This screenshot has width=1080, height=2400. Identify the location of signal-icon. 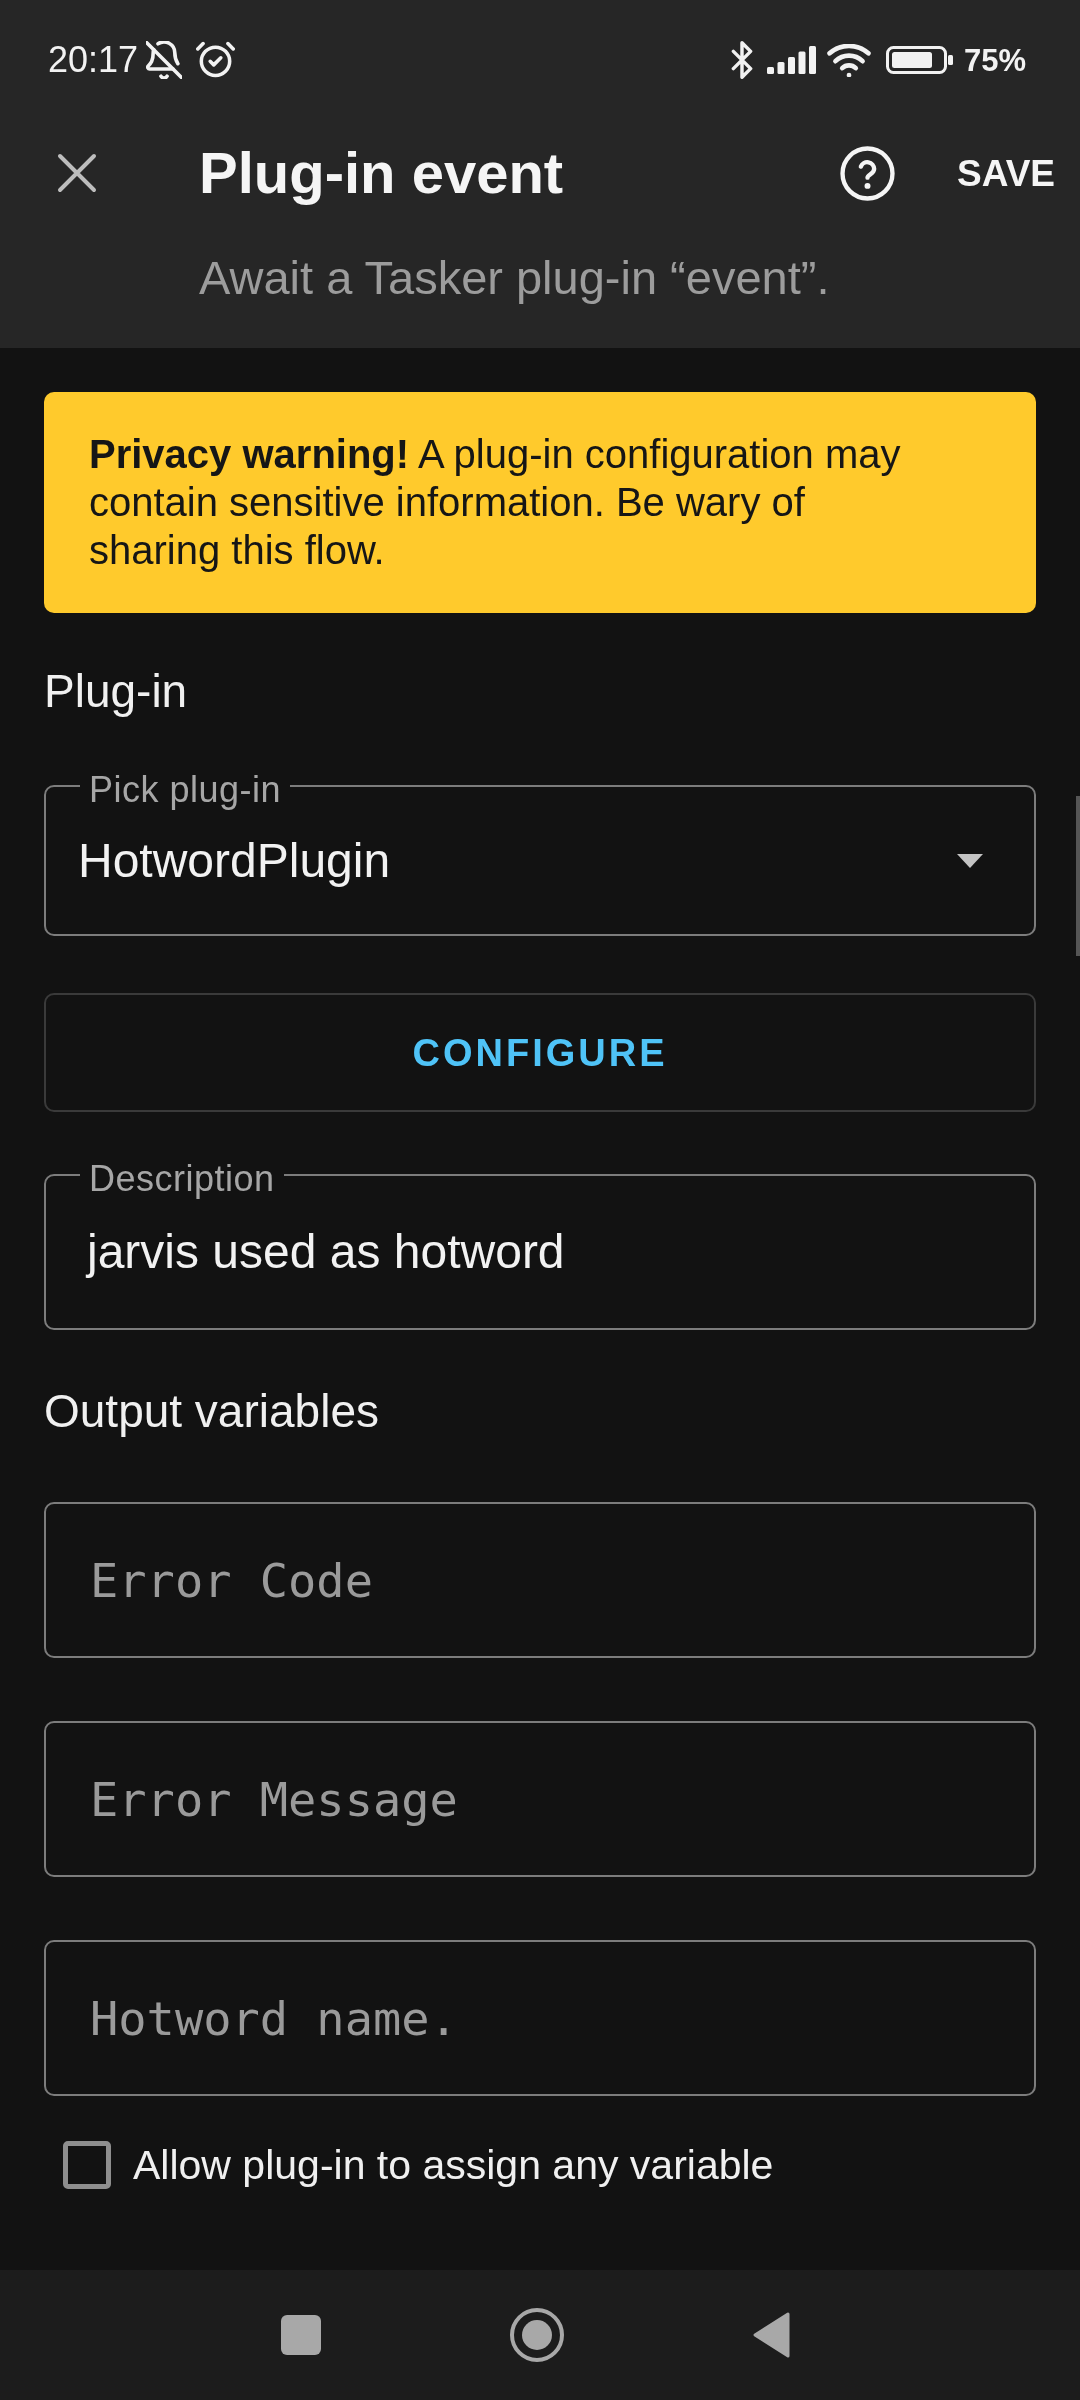
(791, 60).